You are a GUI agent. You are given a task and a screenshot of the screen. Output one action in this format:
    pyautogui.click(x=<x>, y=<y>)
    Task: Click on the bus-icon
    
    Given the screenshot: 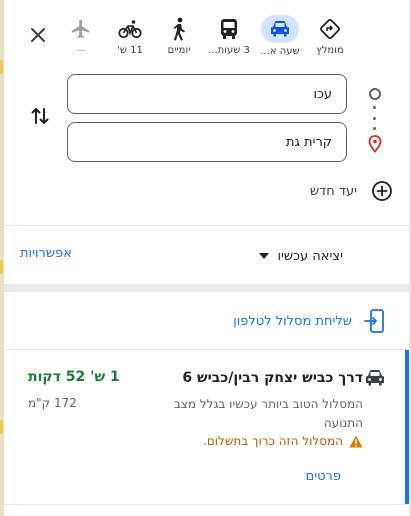 What is the action you would take?
    pyautogui.click(x=229, y=29)
    